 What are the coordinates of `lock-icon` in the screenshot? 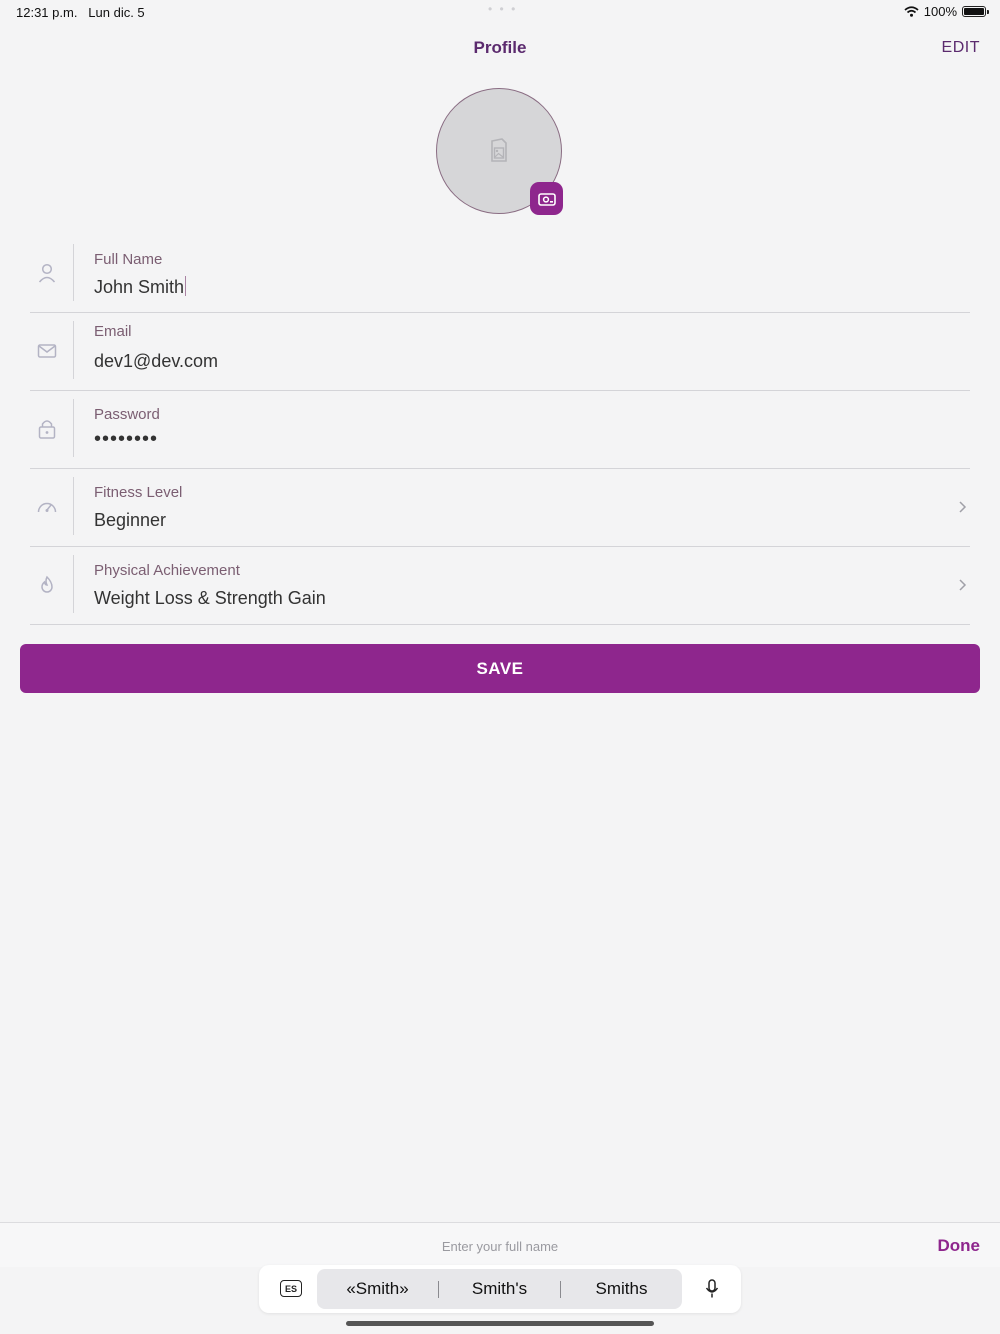 It's located at (47, 429).